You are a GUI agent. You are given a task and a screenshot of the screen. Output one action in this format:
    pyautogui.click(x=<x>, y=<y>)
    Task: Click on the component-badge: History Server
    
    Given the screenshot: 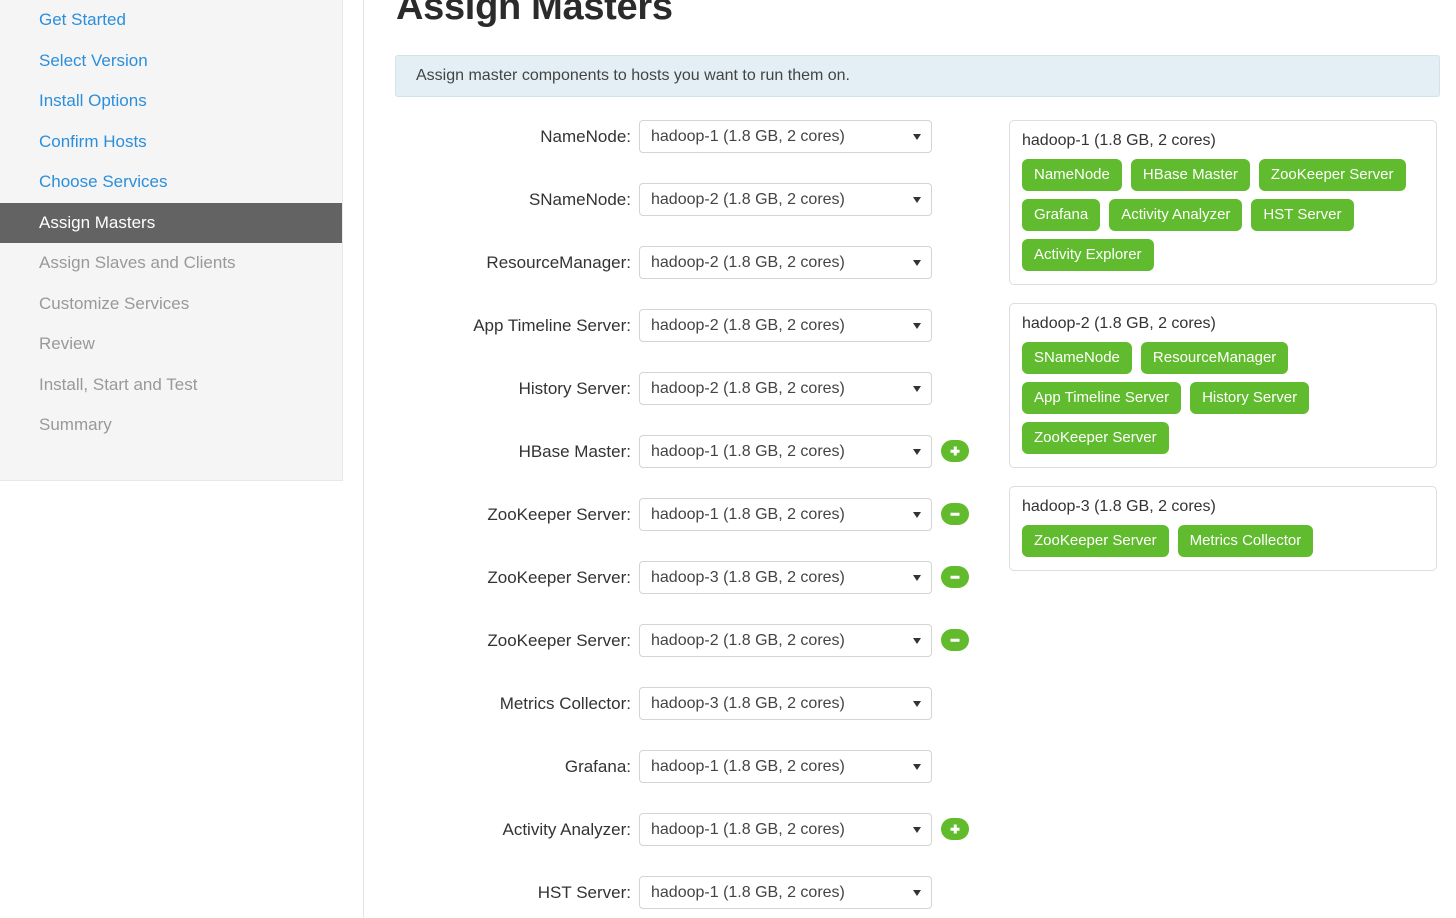 What is the action you would take?
    pyautogui.click(x=1250, y=398)
    